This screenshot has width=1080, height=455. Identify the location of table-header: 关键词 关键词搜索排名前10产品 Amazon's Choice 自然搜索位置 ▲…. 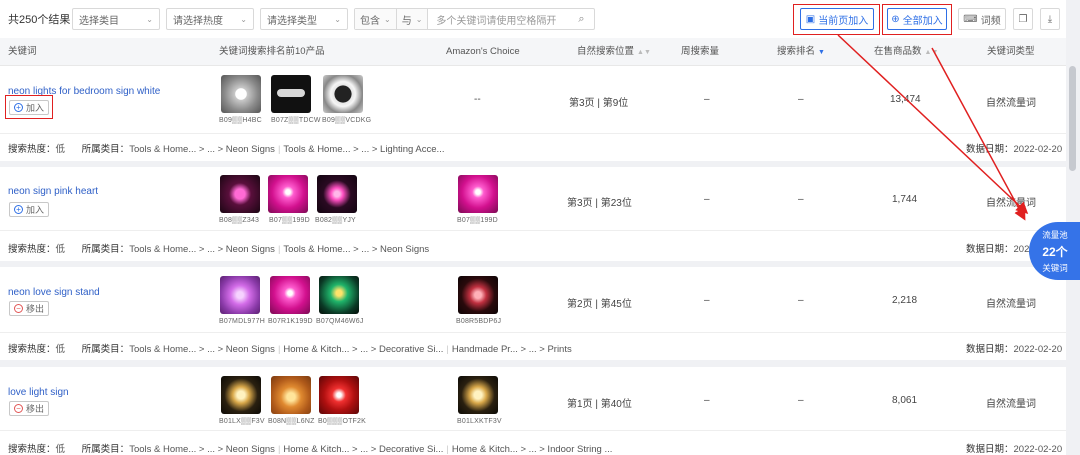
(533, 52).